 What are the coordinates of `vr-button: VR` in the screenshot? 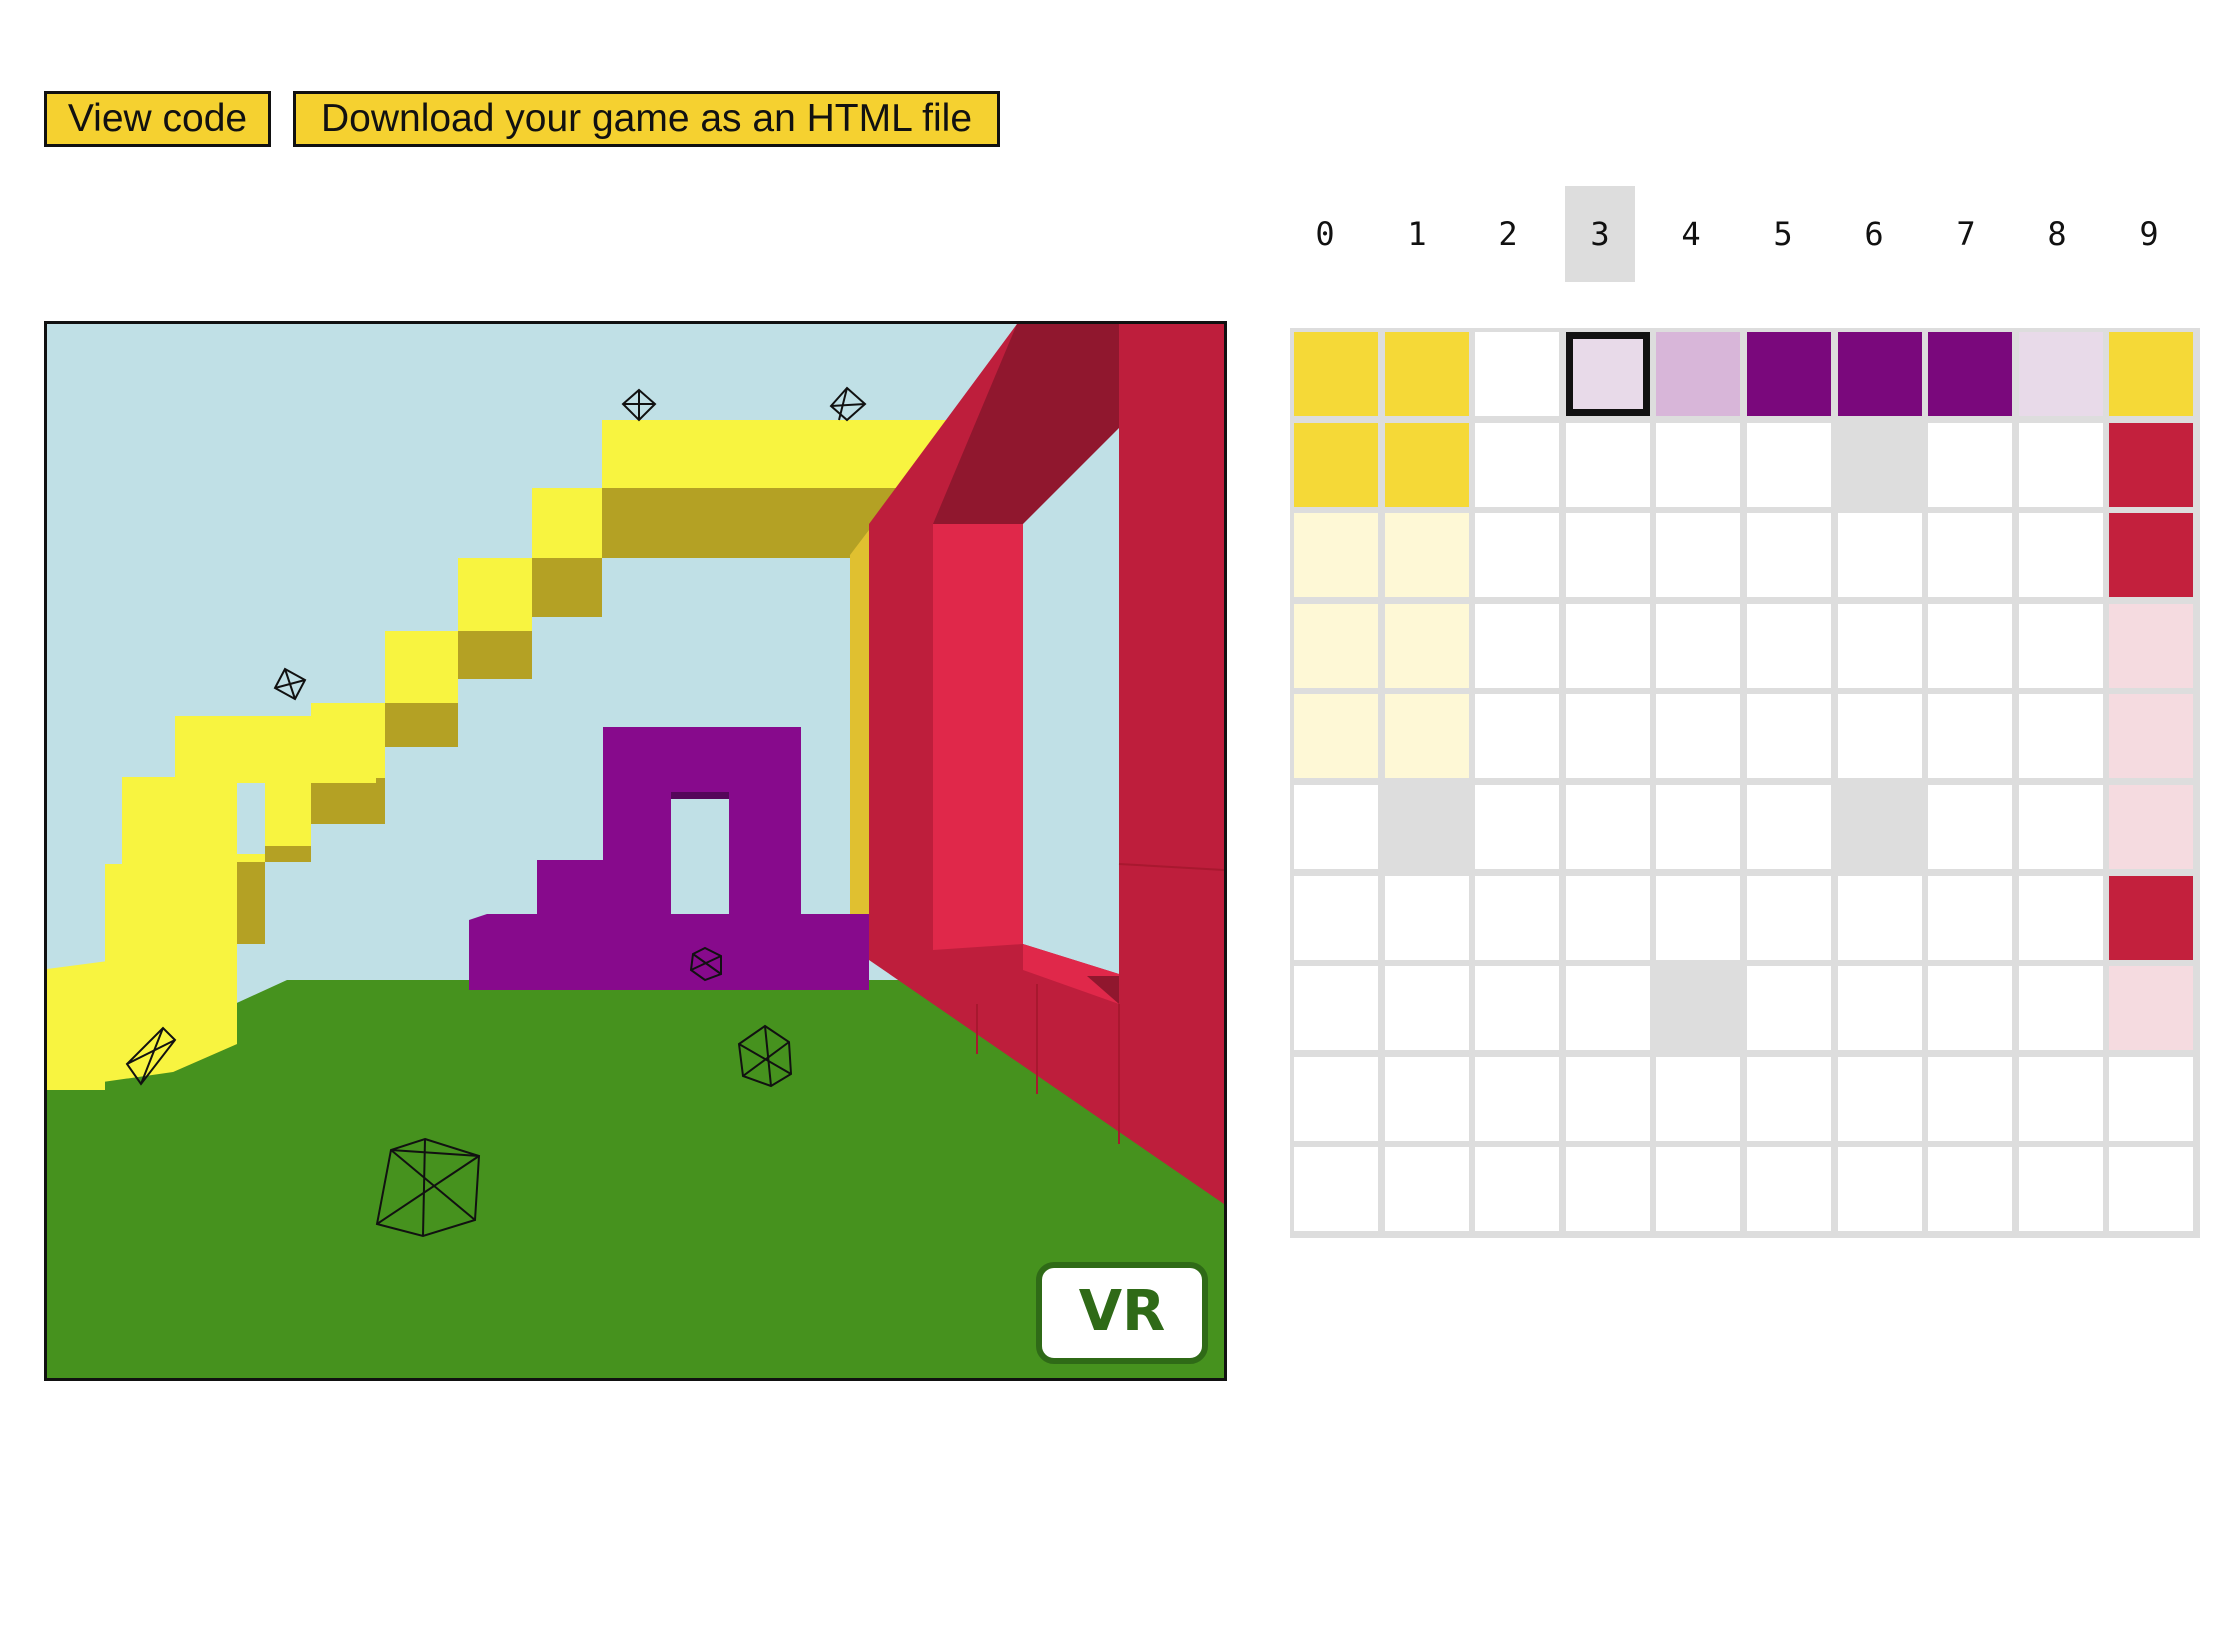 It's located at (1122, 1313).